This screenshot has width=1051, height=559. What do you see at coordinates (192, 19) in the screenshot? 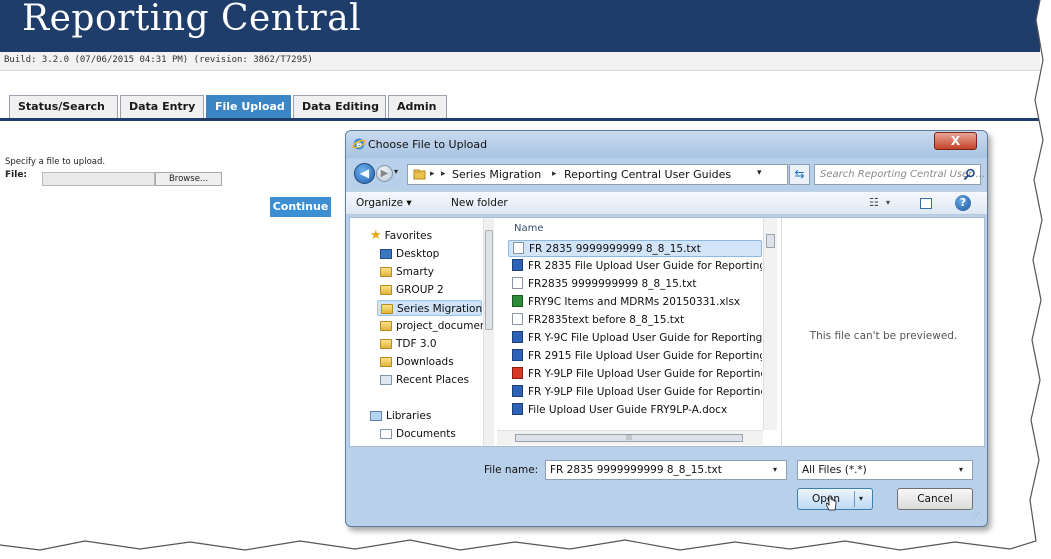
I see `app-title: Reporting Central` at bounding box center [192, 19].